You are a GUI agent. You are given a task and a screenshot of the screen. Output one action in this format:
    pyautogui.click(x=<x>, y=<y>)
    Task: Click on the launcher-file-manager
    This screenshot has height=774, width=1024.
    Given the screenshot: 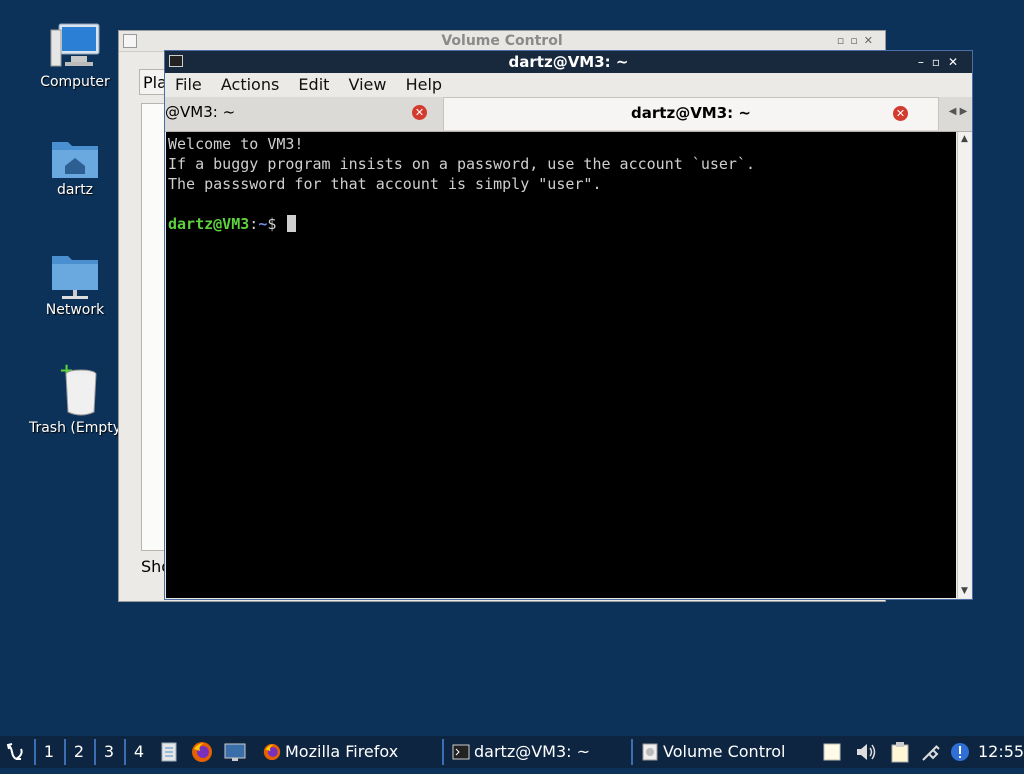 What is the action you would take?
    pyautogui.click(x=170, y=752)
    